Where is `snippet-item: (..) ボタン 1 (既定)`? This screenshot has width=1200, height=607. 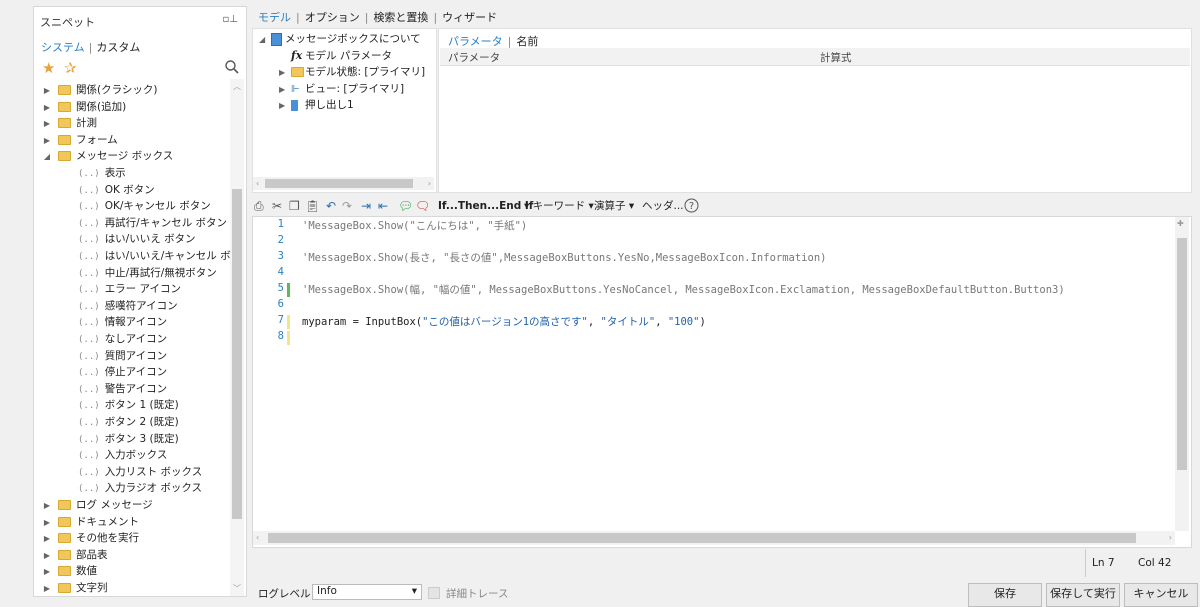 snippet-item: (..) ボタン 1 (既定) is located at coordinates (128, 405).